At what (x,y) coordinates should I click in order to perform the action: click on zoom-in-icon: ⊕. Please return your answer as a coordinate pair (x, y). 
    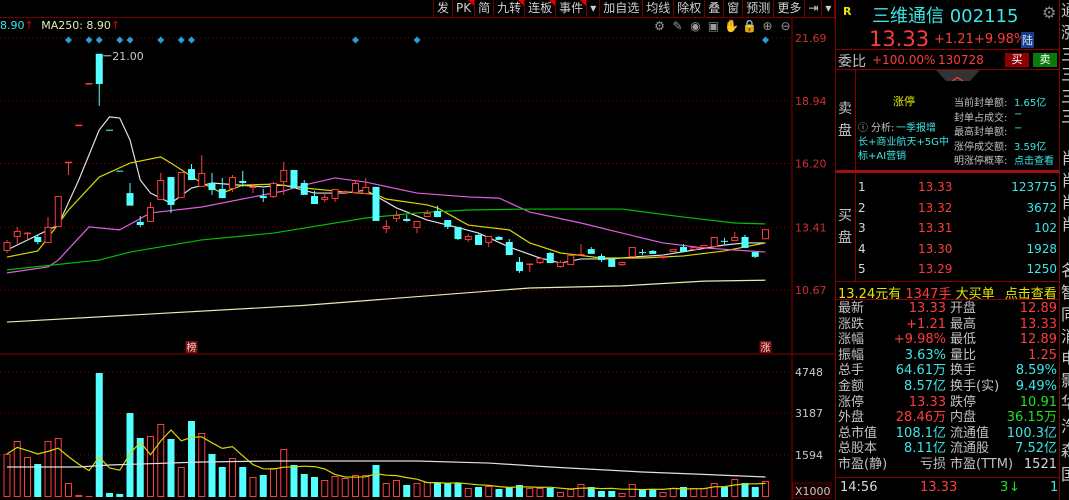
    Looking at the image, I should click on (767, 26).